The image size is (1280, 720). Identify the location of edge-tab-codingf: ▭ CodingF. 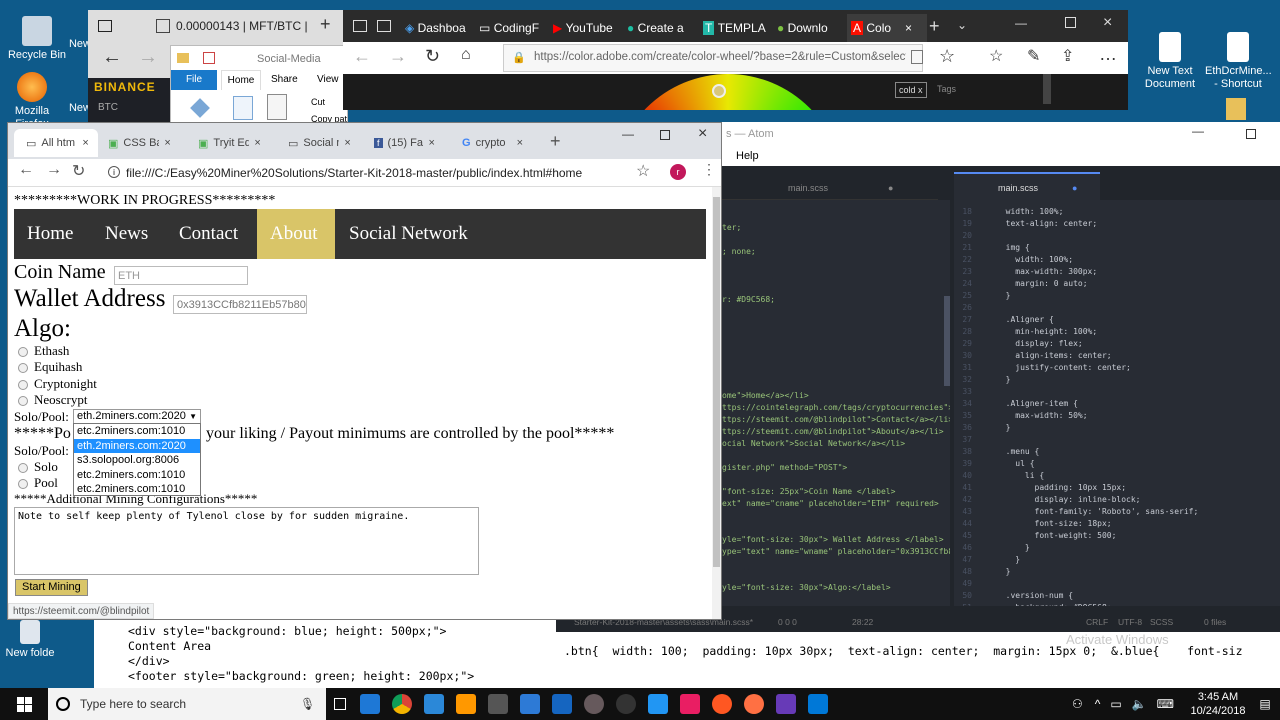
(511, 28).